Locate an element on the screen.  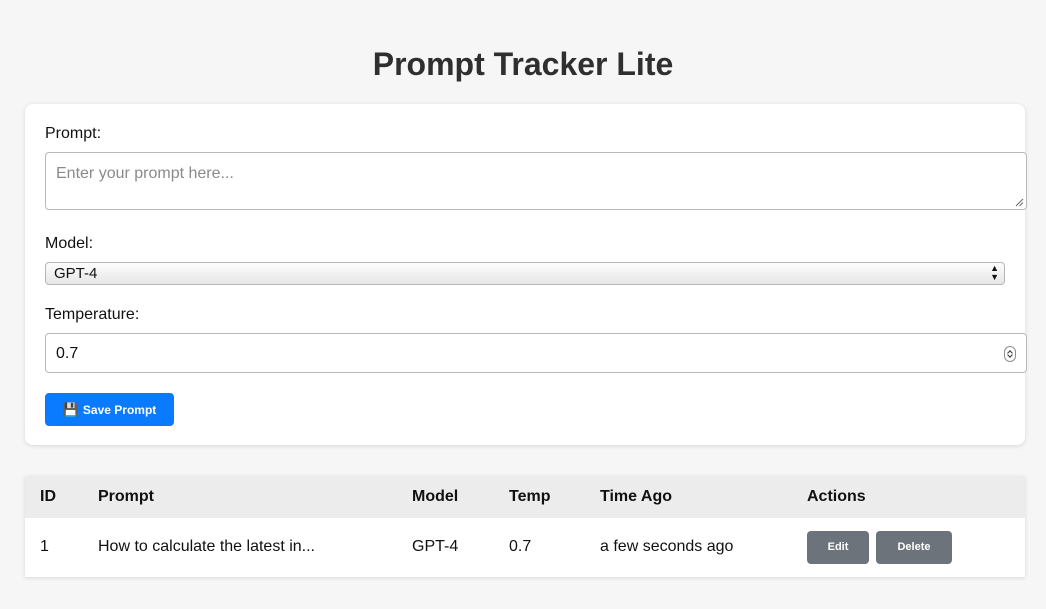
cell-id: 1 is located at coordinates (54, 548).